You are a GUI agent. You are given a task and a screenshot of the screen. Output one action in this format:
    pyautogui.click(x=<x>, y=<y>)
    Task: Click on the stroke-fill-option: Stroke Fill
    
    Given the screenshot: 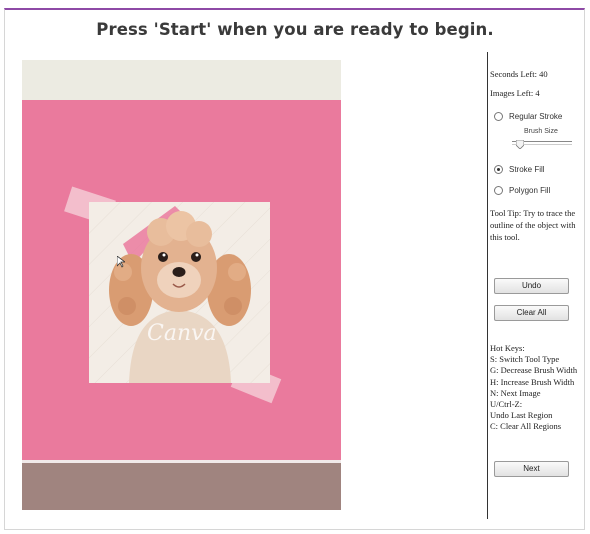 What is the action you would take?
    pyautogui.click(x=519, y=169)
    